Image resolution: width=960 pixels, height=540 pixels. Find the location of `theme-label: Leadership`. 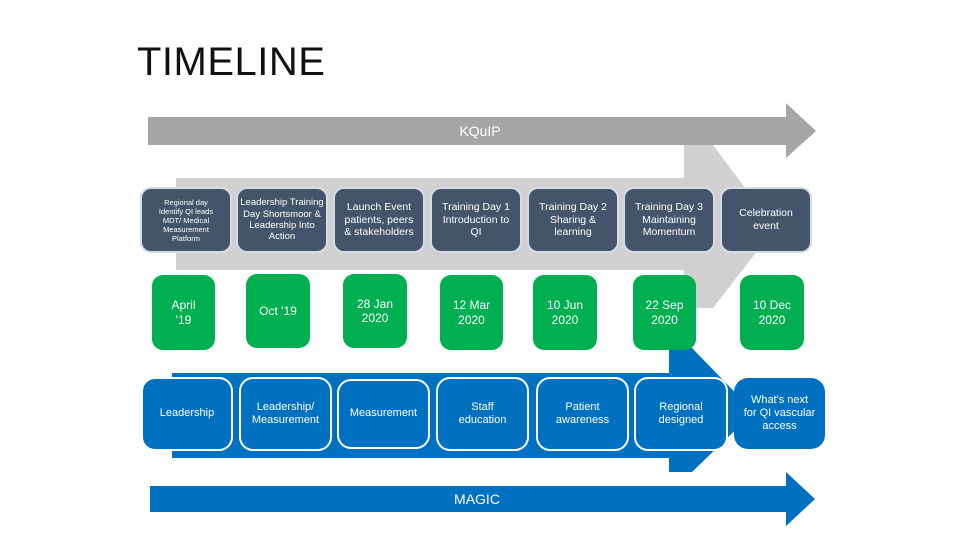

theme-label: Leadership is located at coordinates (187, 413).